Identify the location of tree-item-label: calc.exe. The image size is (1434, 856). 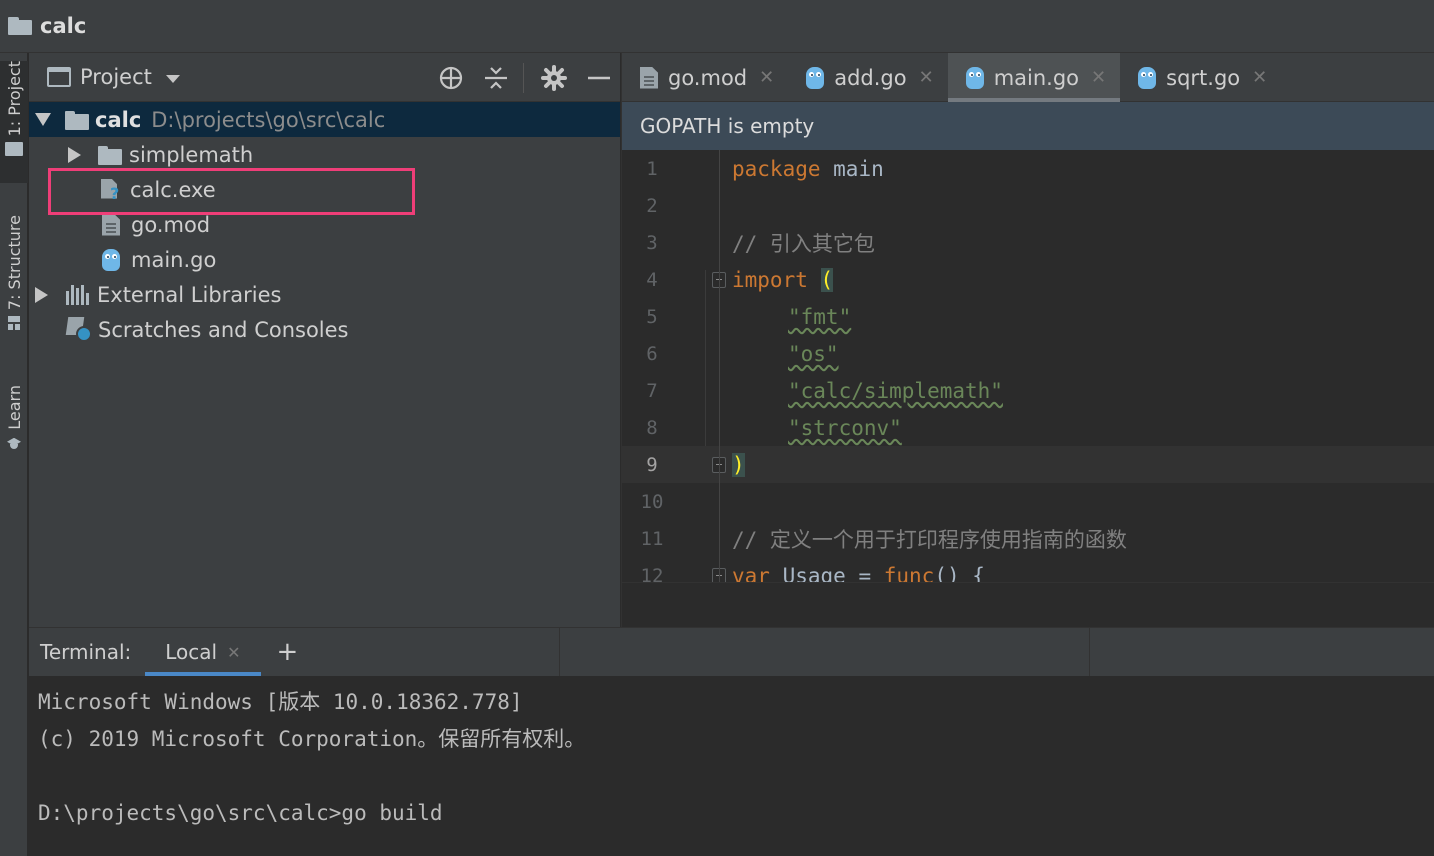
(173, 189).